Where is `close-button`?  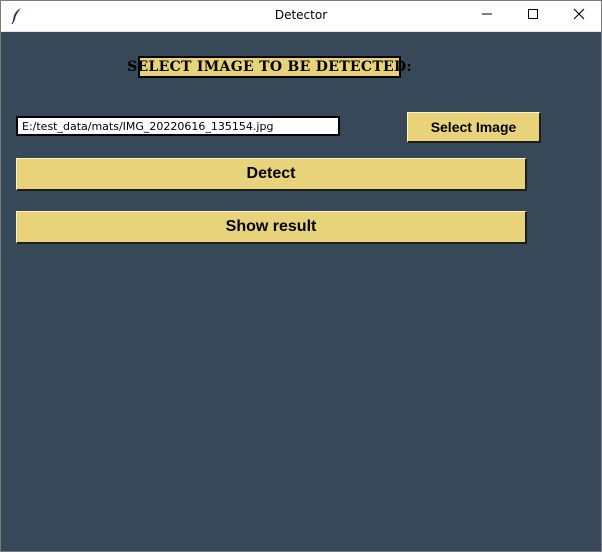
close-button is located at coordinates (579, 16).